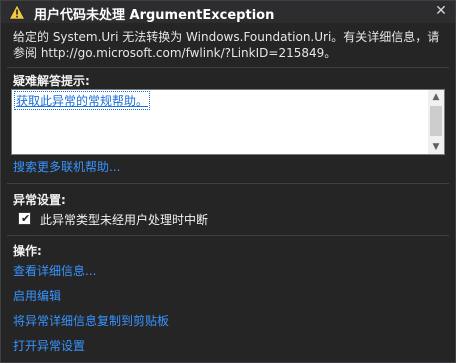 Image resolution: width=456 pixels, height=363 pixels. What do you see at coordinates (37, 295) in the screenshot?
I see `enable-editing-link: 启用编辑` at bounding box center [37, 295].